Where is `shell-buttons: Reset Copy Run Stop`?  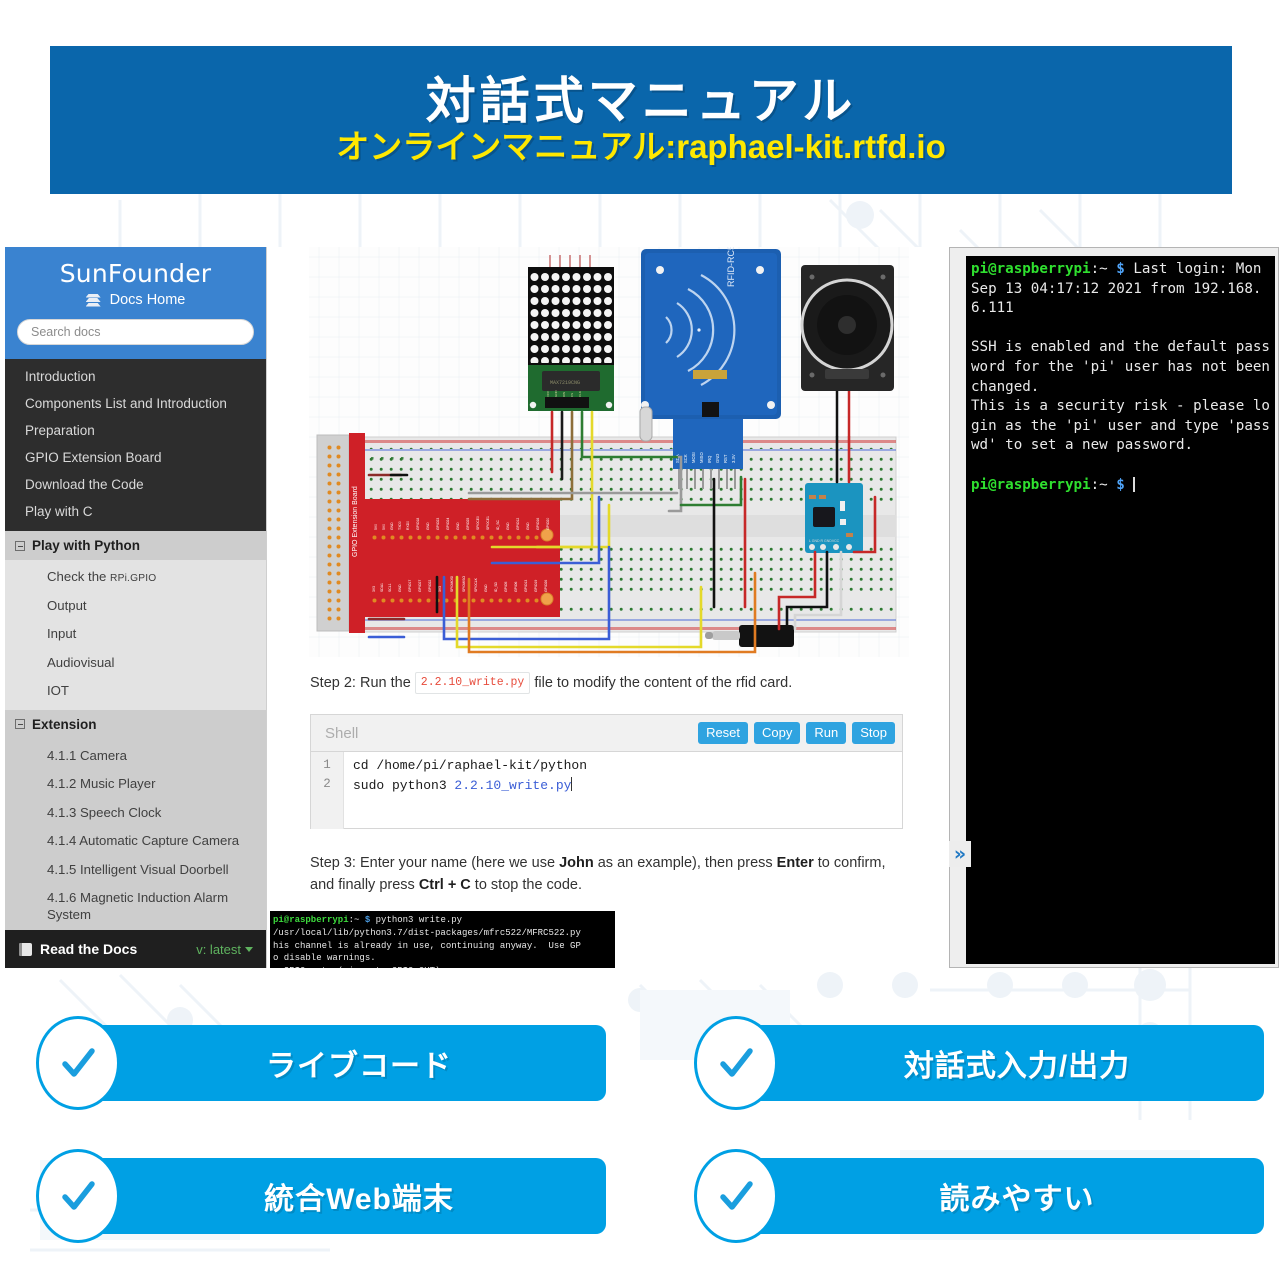
shell-buttons: Reset Copy Run Stop is located at coordinates (796, 733).